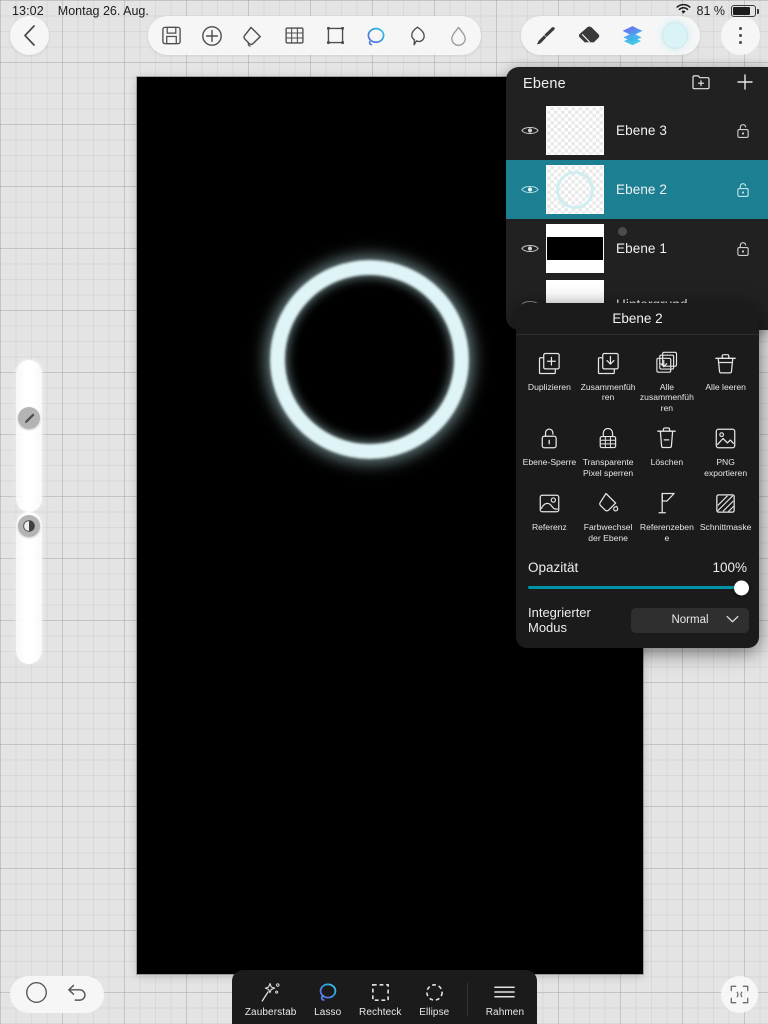 This screenshot has height=1024, width=768. I want to click on smudge-icon, so click(417, 36).